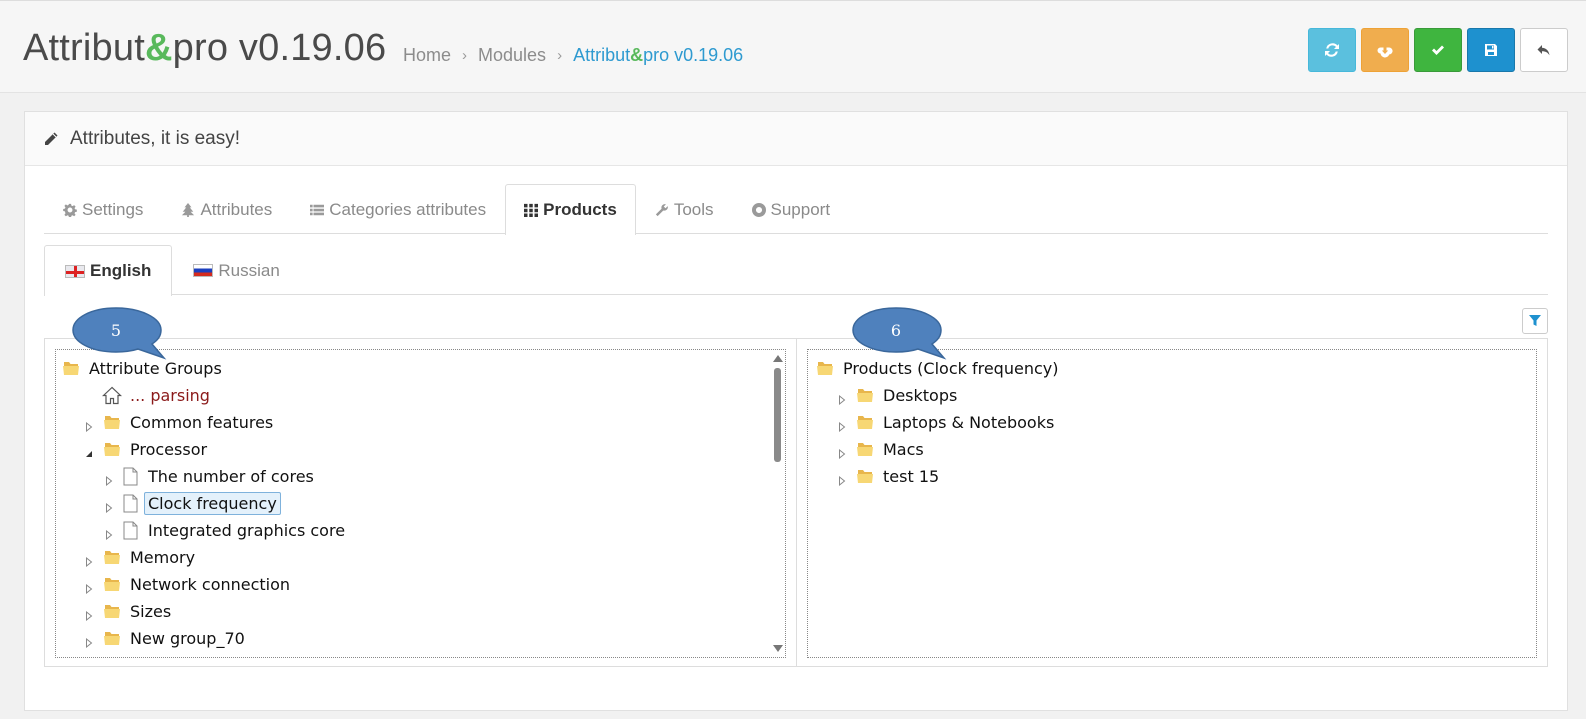  I want to click on tree-node-processor: Processor, so click(145, 449).